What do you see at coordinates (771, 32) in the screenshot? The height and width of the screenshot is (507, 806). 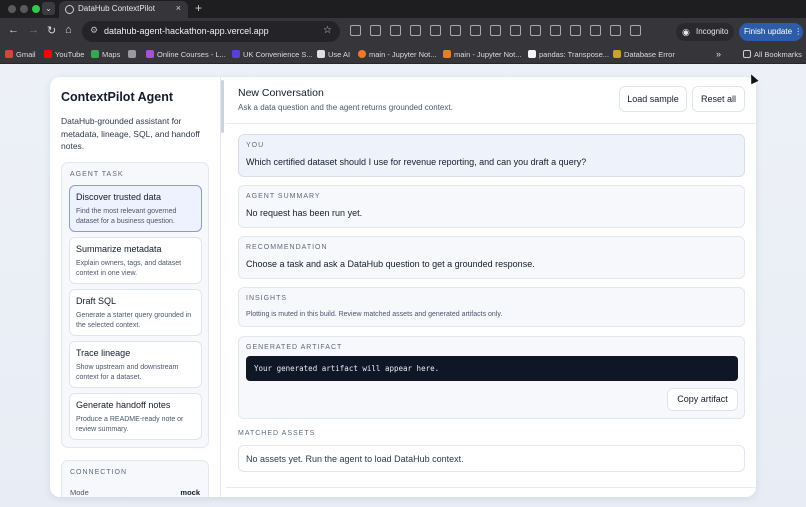 I see `finish-update-button: Finish update ⋮` at bounding box center [771, 32].